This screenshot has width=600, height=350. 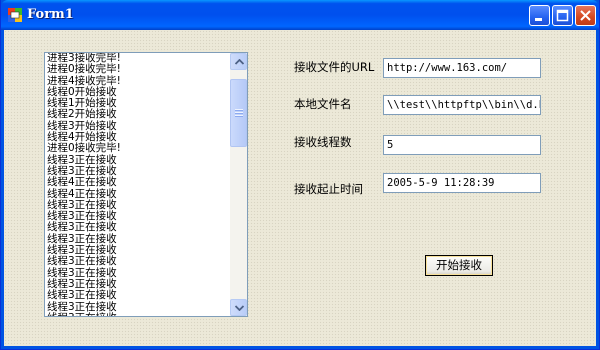 What do you see at coordinates (462, 145) in the screenshot?
I see `threads-input: 5` at bounding box center [462, 145].